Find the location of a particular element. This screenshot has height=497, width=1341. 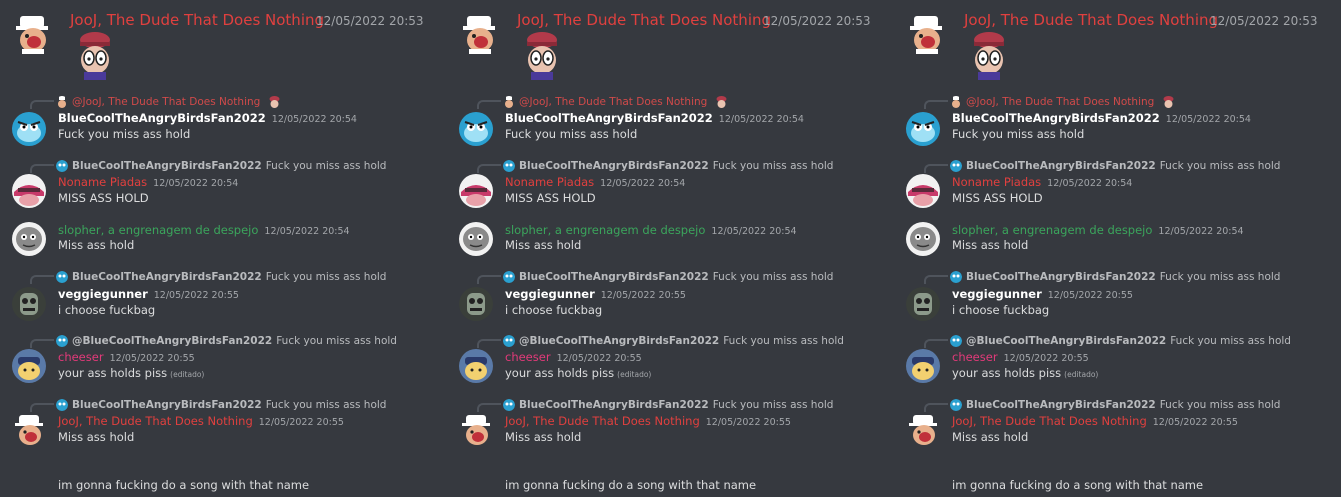

jooj-mini-avatar is located at coordinates (509, 102).